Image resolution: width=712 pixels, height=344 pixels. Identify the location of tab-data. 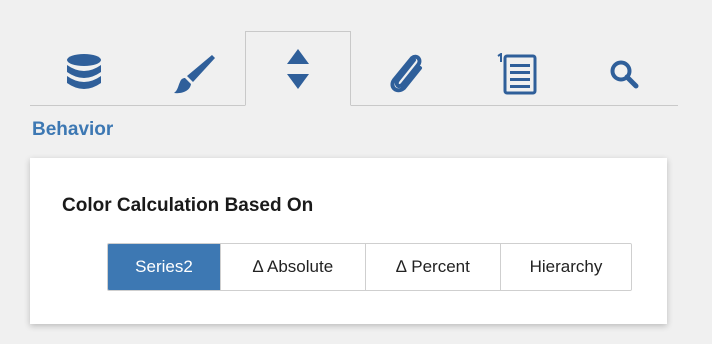
(84, 74).